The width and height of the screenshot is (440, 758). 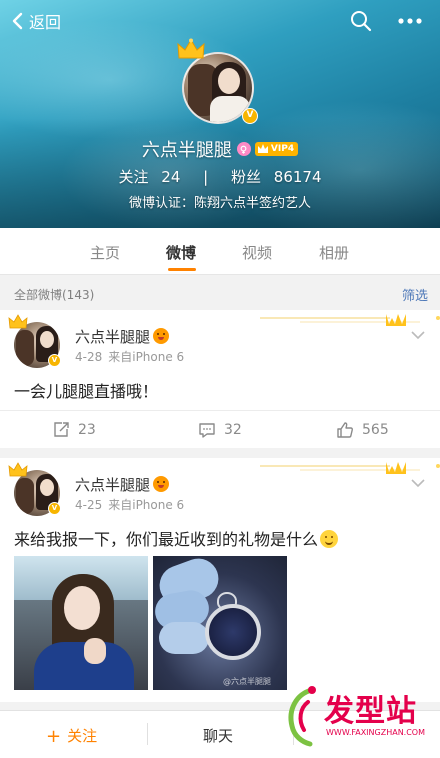 I want to click on vip-label: VIP4, so click(x=282, y=149).